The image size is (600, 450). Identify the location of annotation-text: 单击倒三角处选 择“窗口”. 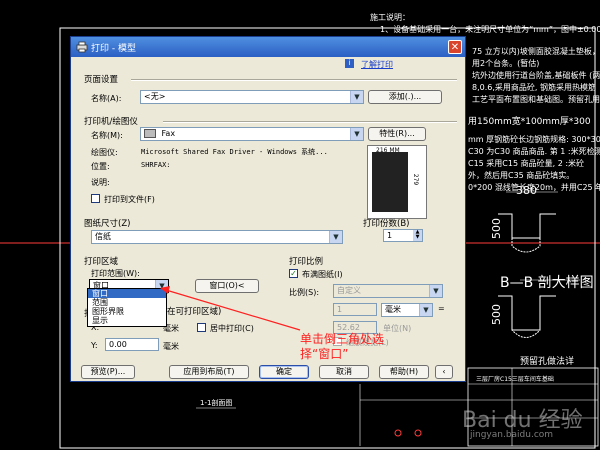
(342, 347).